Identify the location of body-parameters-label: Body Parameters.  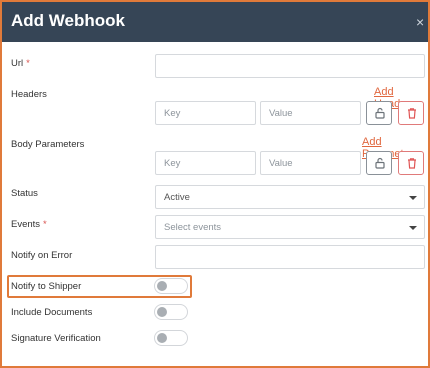
(48, 144).